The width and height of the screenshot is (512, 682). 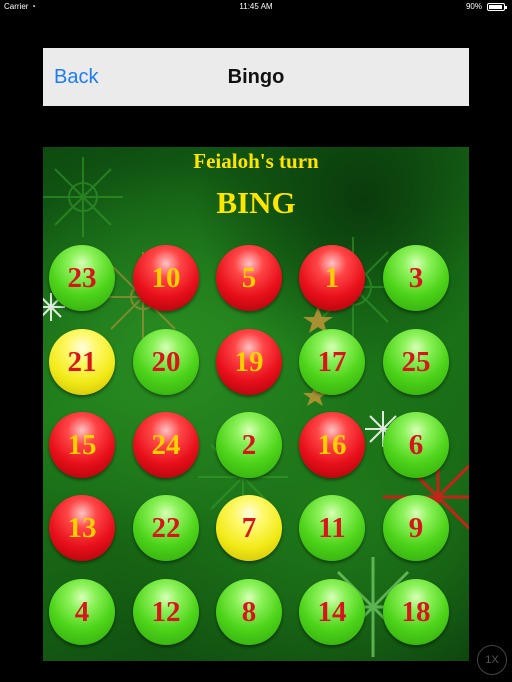 I want to click on bingo-ball: 25, so click(x=416, y=362).